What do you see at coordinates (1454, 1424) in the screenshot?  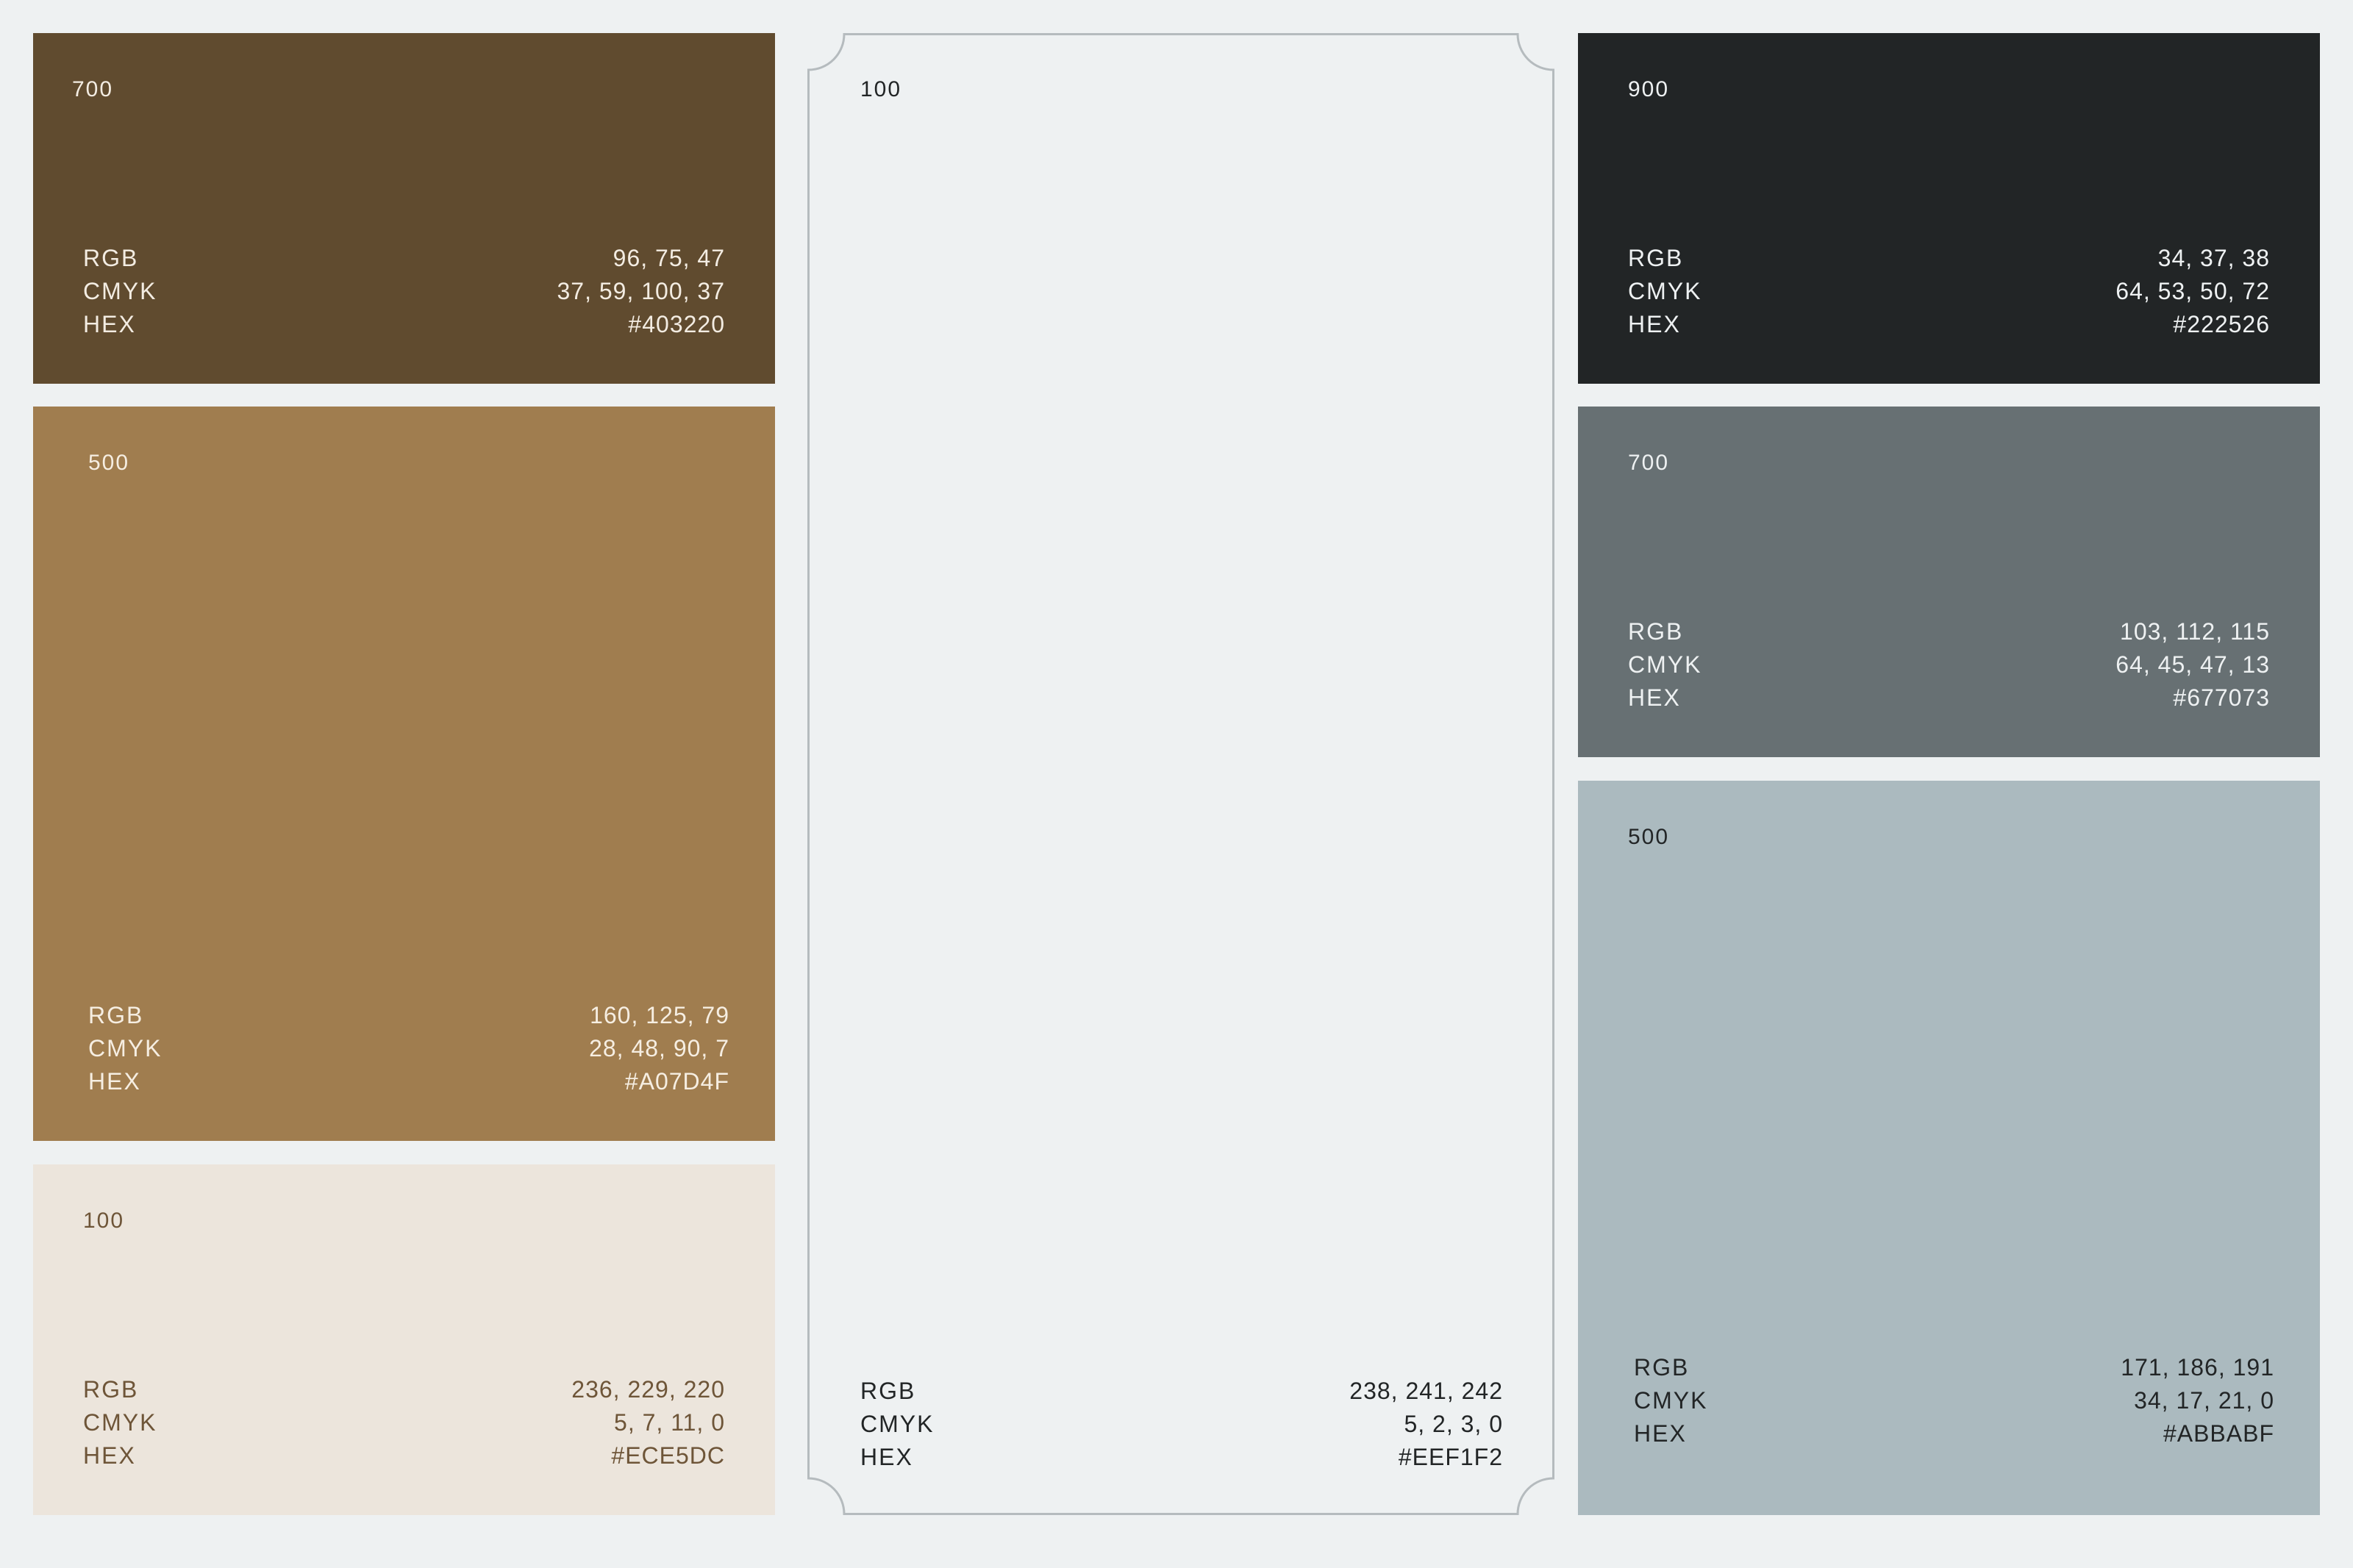 I see `cmyk-value: 5, 2, 3, 0` at bounding box center [1454, 1424].